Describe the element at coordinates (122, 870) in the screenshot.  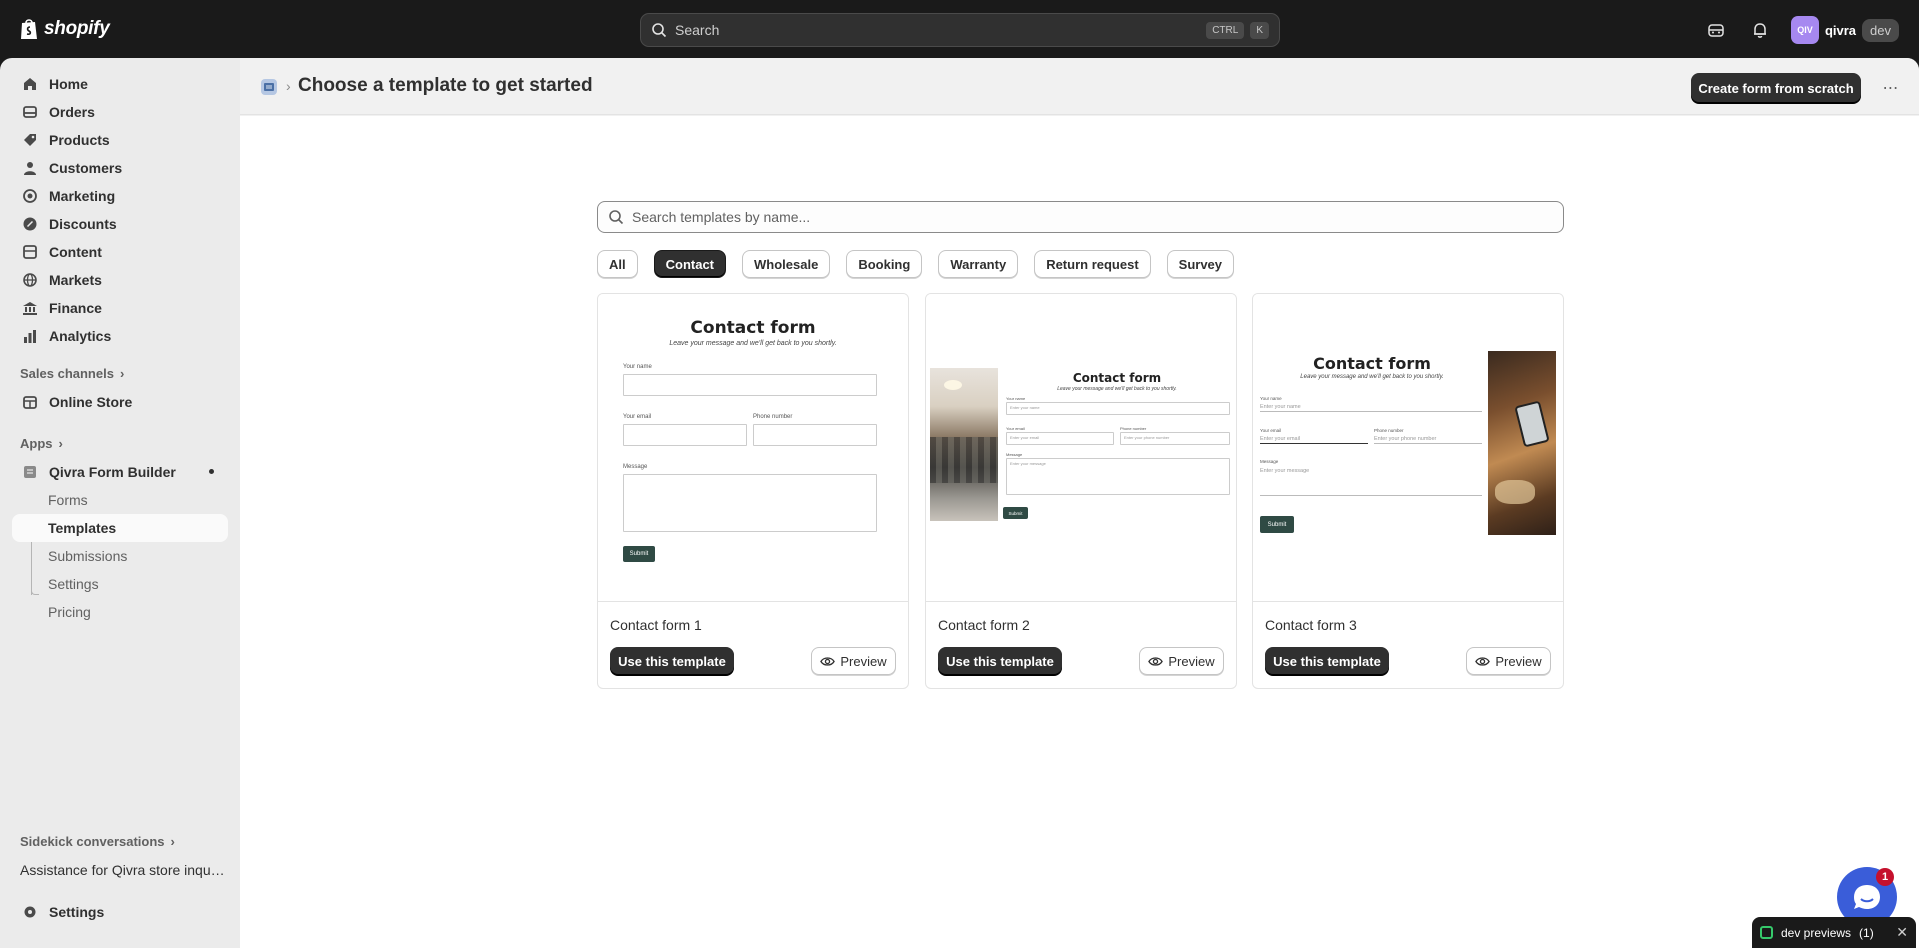
I see `sidekick-conversation-item: Assistance for Qivra store inquiries` at that location.